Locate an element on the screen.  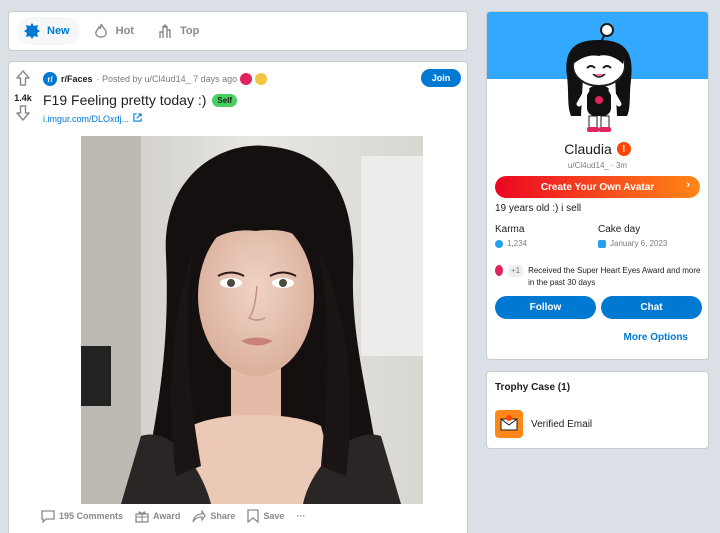
follow-button: Follow is located at coordinates (545, 307).